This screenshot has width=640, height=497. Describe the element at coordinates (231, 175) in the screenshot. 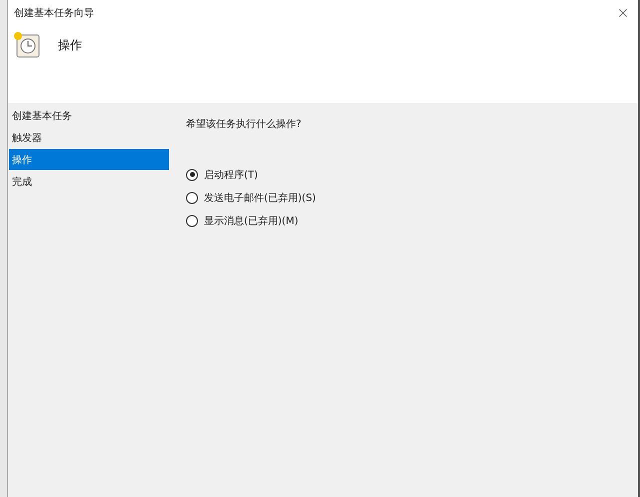

I see `option-label: 启动程序(T)` at that location.